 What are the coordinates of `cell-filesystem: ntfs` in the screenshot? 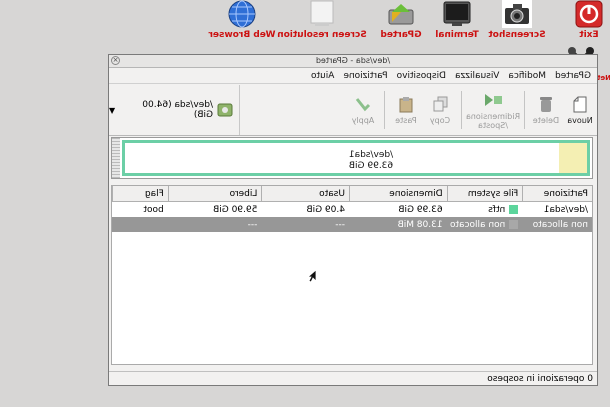 It's located at (485, 210).